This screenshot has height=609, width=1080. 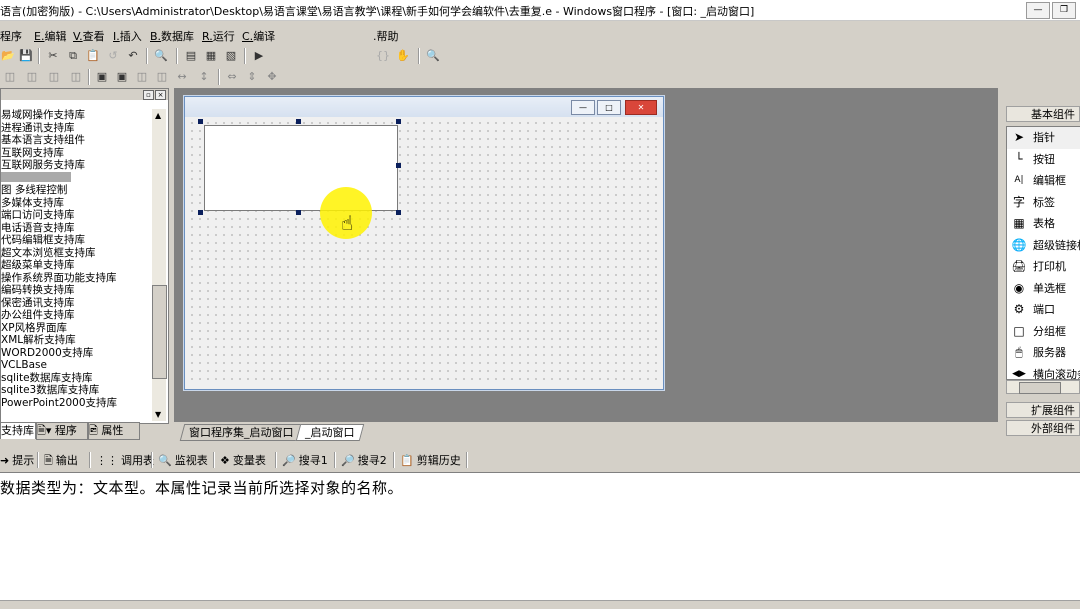 What do you see at coordinates (93, 56) in the screenshot?
I see `paste-icon: 📋` at bounding box center [93, 56].